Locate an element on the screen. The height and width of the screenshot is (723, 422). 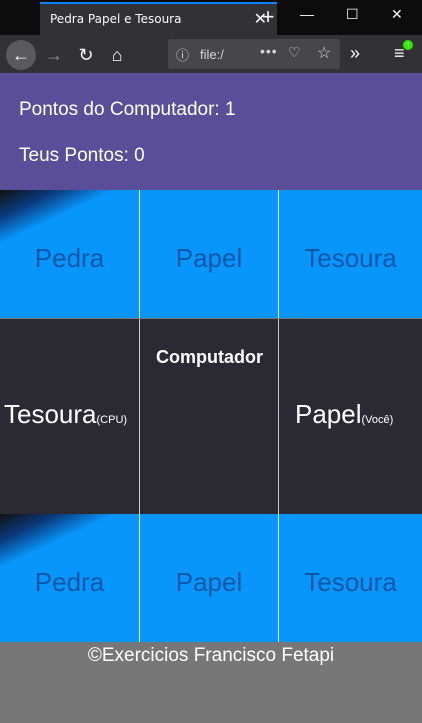
footer: ©Exercicios Francisco Fetapi is located at coordinates (211, 683).